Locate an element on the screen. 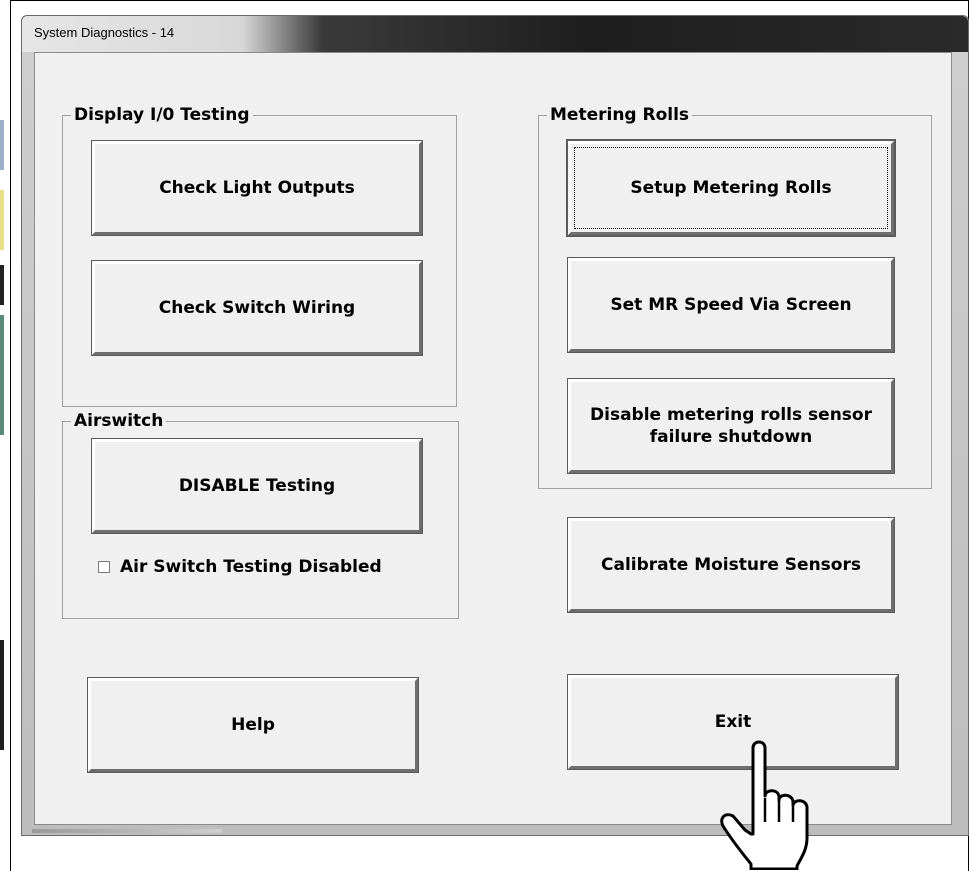  edge-mark-yellow is located at coordinates (2, 220).